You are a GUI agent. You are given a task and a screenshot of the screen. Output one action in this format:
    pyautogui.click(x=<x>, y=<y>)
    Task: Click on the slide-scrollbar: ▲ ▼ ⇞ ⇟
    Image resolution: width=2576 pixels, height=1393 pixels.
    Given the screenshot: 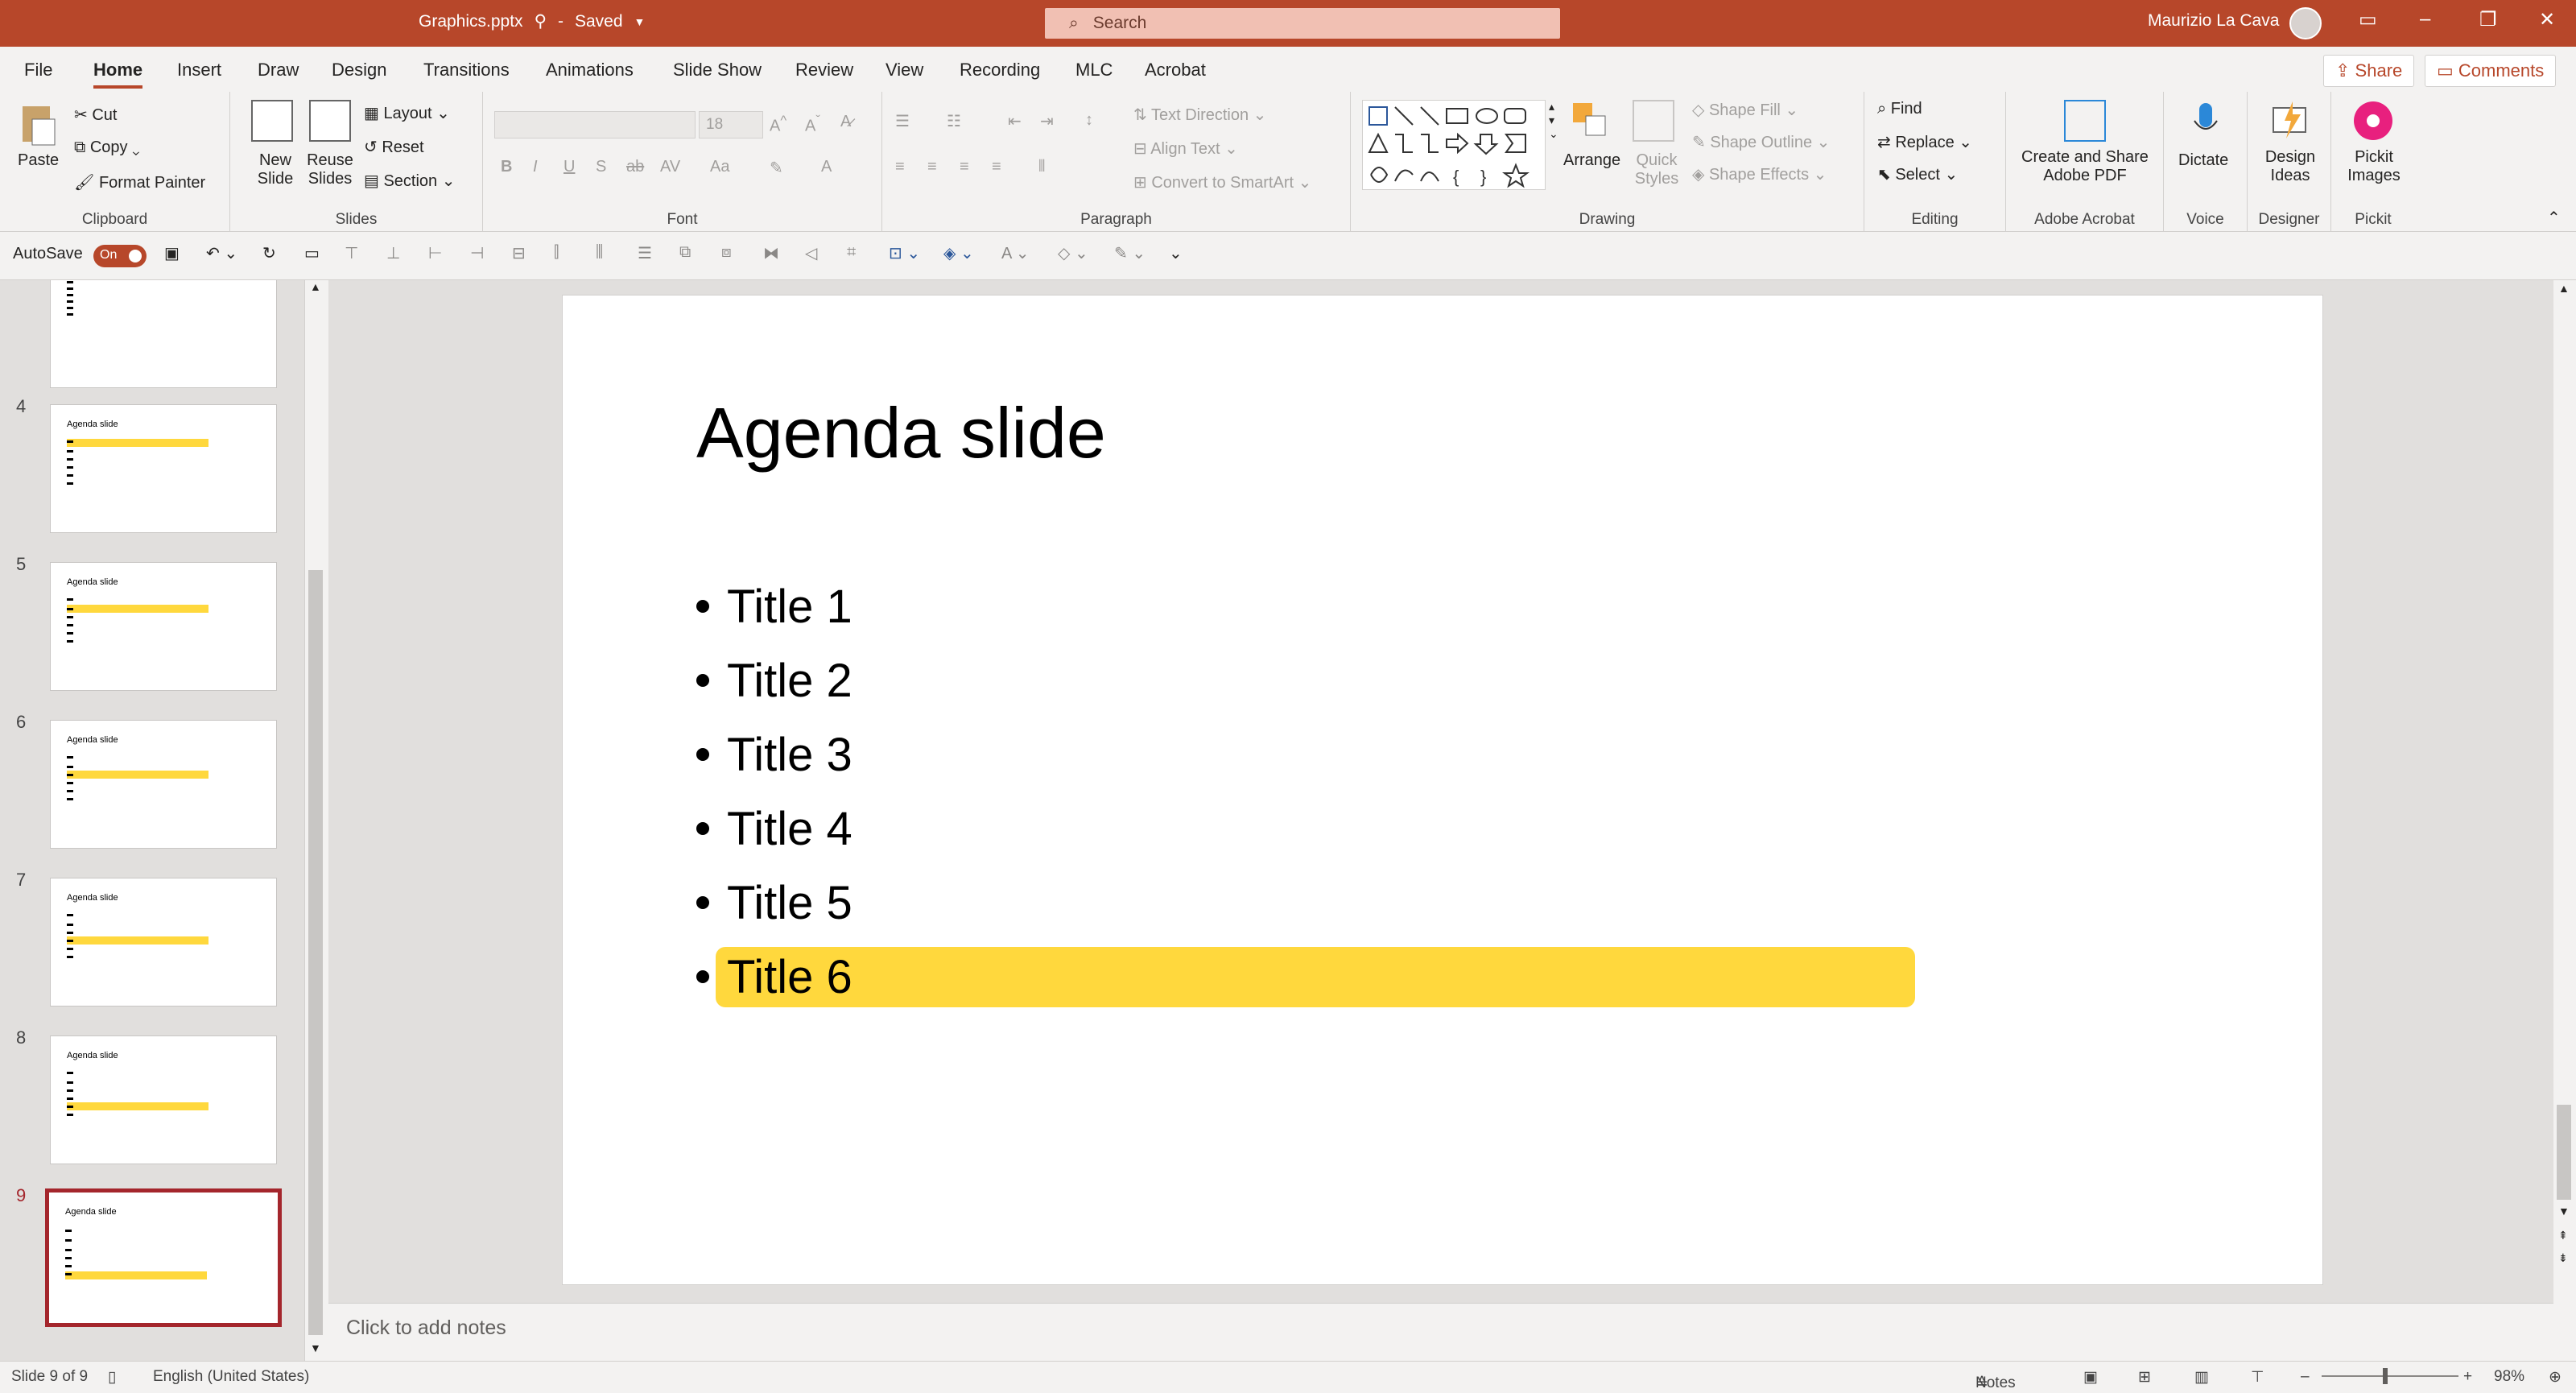 What is the action you would take?
    pyautogui.click(x=2564, y=820)
    